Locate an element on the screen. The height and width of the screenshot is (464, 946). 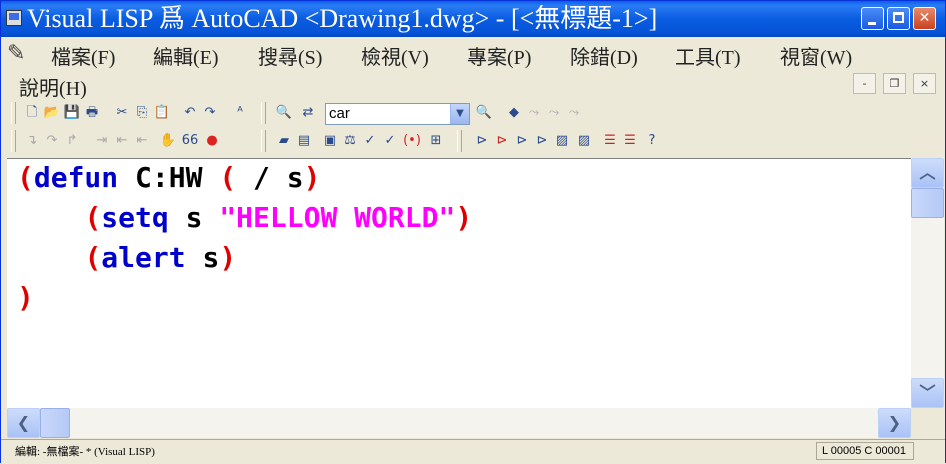
menu-file: 檔案(F) is located at coordinates (83, 55).